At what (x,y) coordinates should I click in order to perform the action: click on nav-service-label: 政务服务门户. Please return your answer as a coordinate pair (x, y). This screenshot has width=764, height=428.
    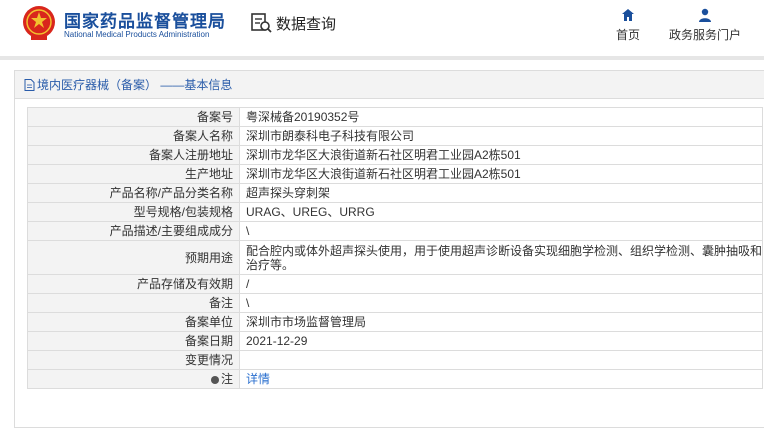
    Looking at the image, I should click on (704, 35).